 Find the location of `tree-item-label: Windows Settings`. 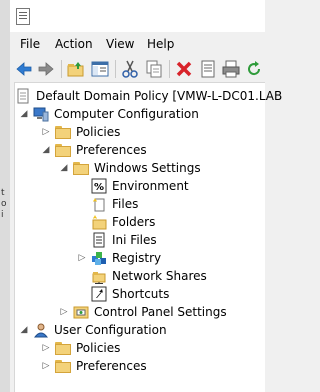

tree-item-label: Windows Settings is located at coordinates (147, 168).